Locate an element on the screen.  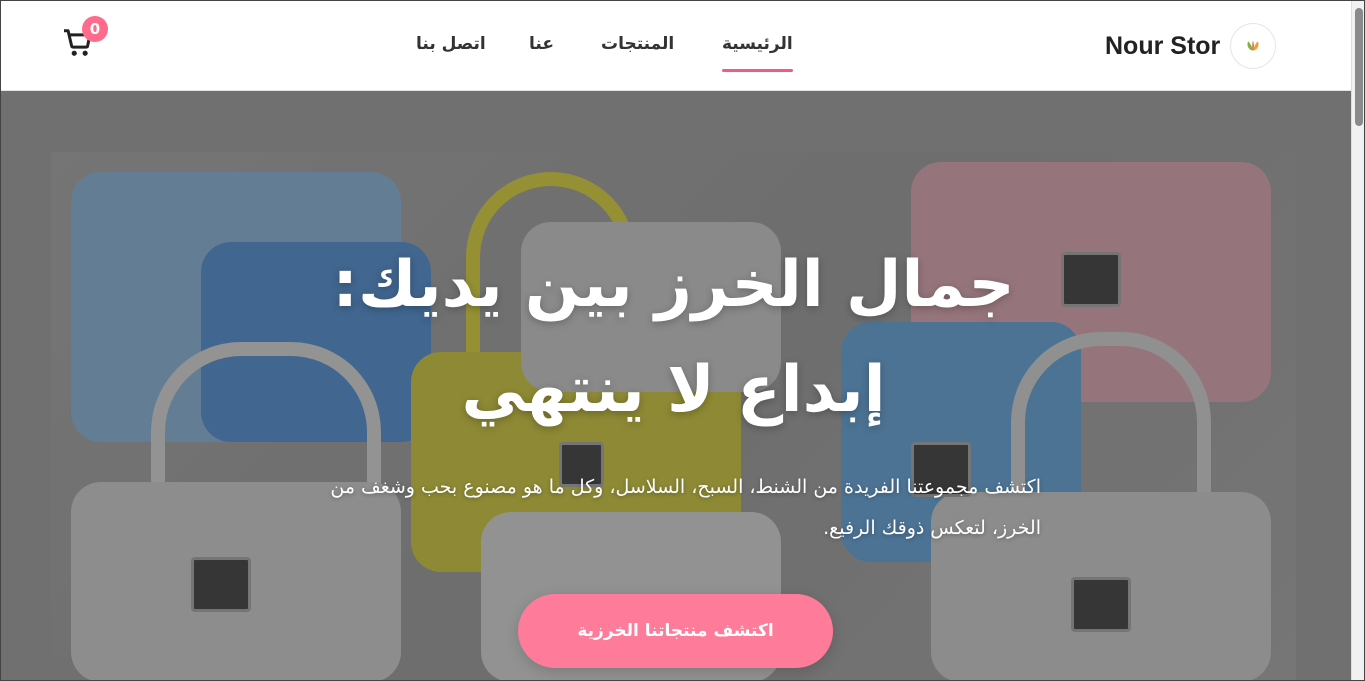
brand: Nour Stor is located at coordinates (1191, 46).